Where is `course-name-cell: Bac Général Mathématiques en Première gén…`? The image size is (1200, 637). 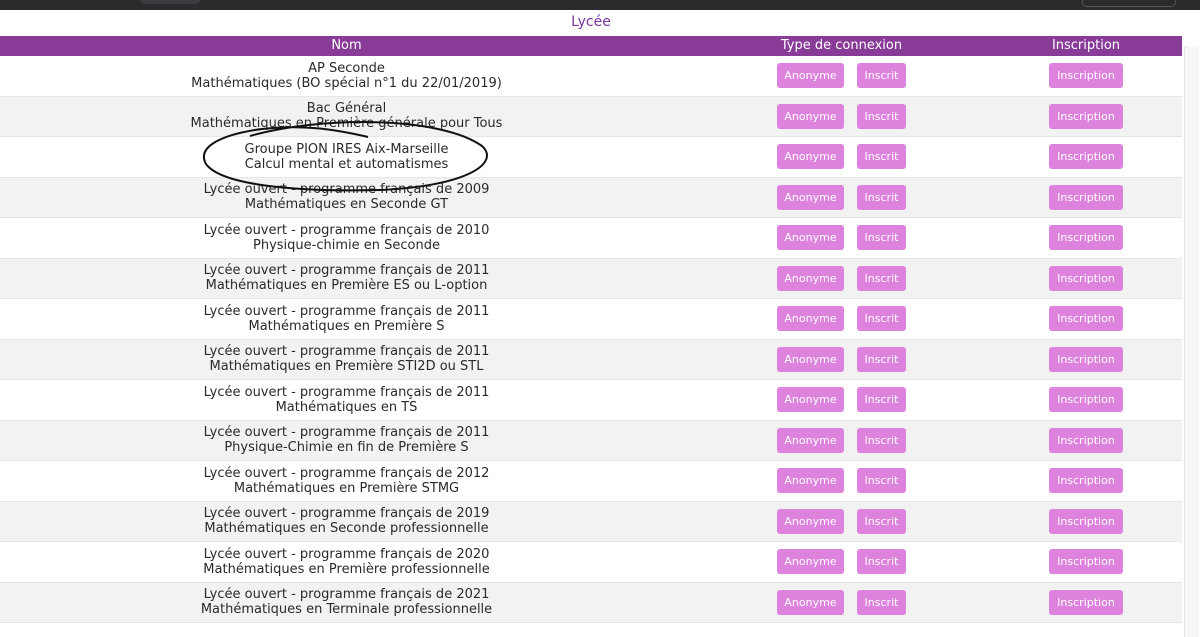 course-name-cell: Bac Général Mathématiques en Première gén… is located at coordinates (346, 117).